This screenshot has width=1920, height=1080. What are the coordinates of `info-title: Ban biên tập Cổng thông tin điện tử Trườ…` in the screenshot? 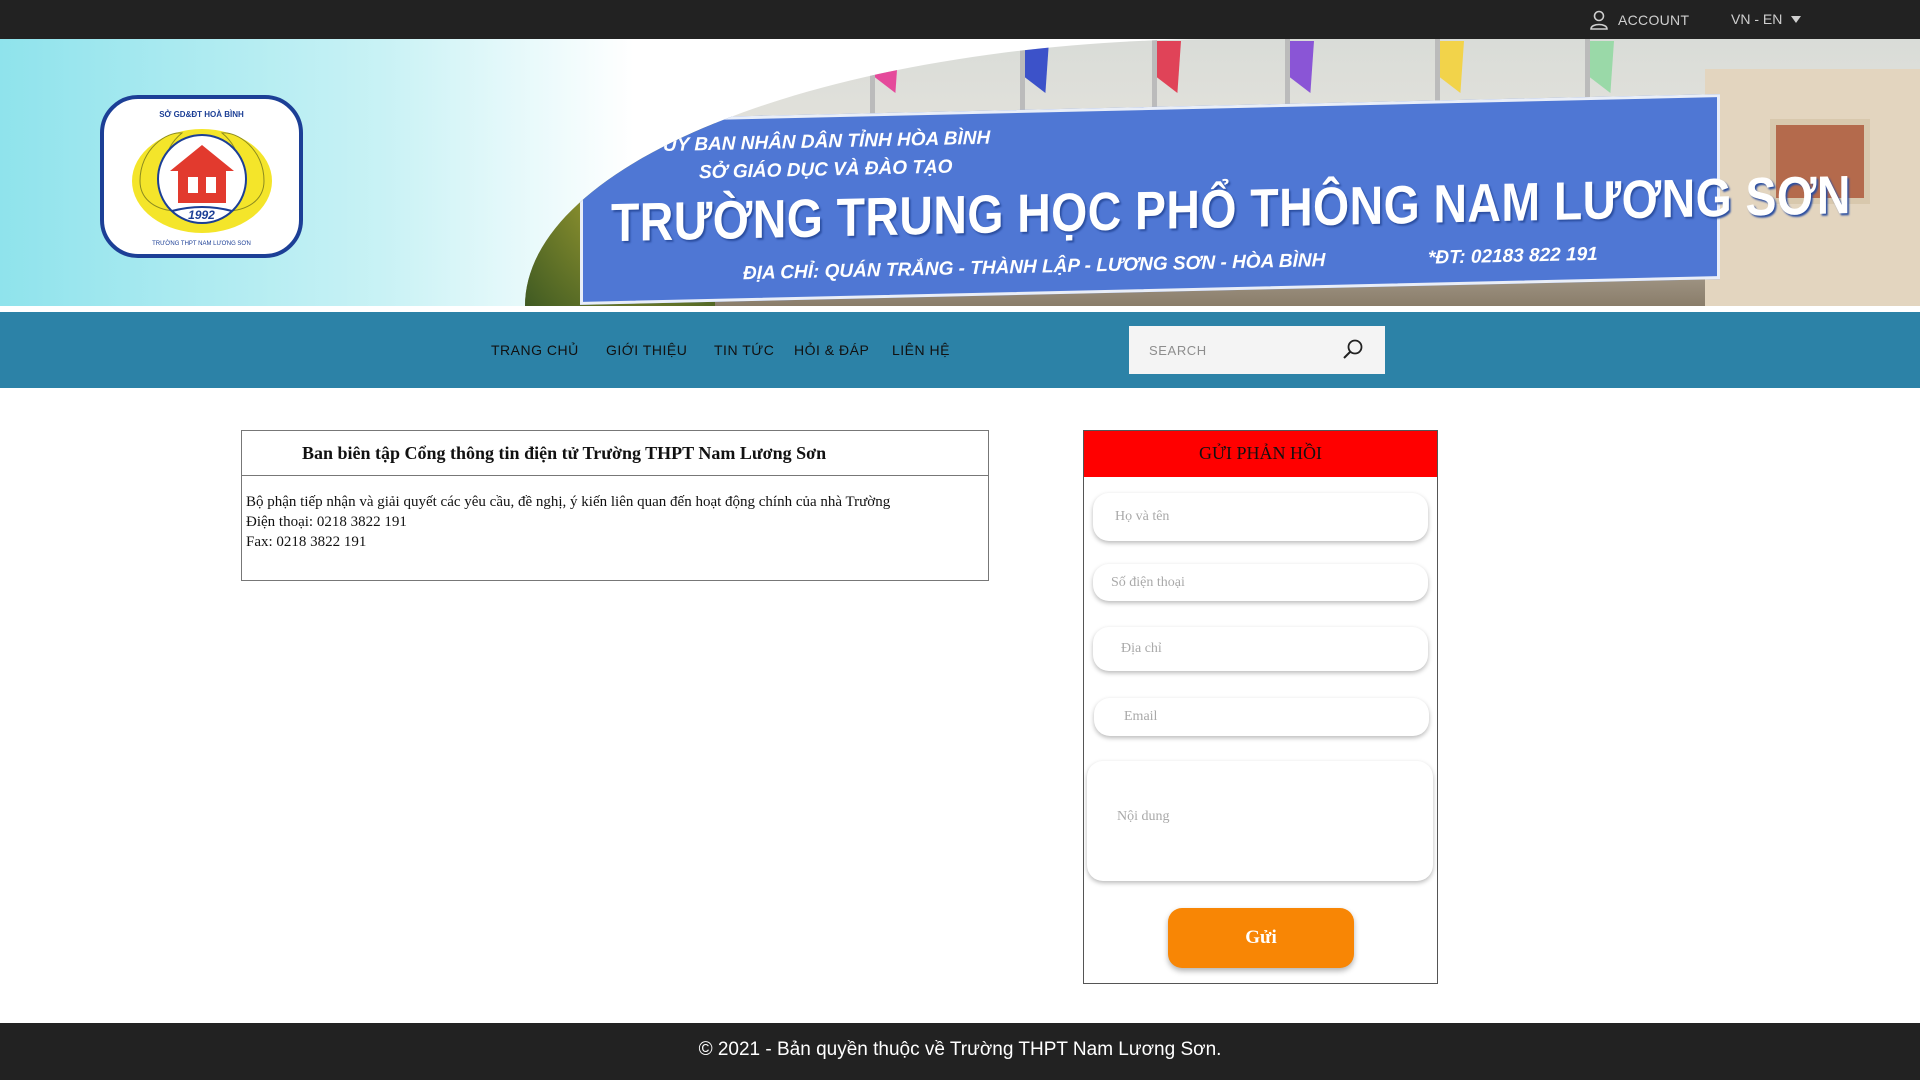 It's located at (615, 453).